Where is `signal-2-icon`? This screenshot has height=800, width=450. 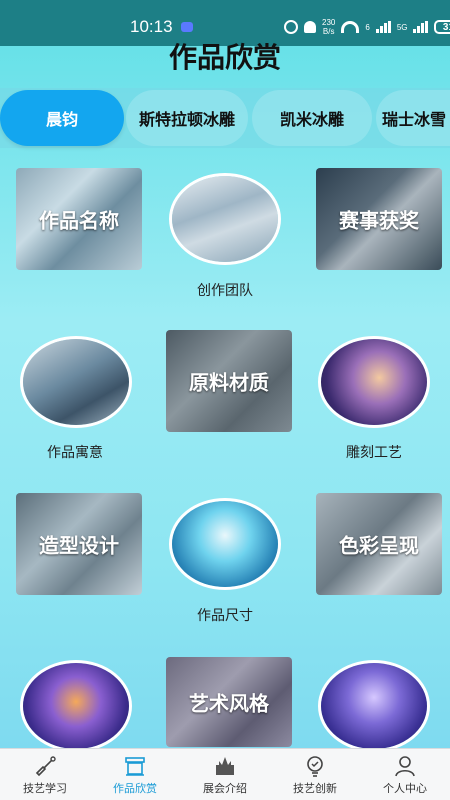 signal-2-icon is located at coordinates (421, 27).